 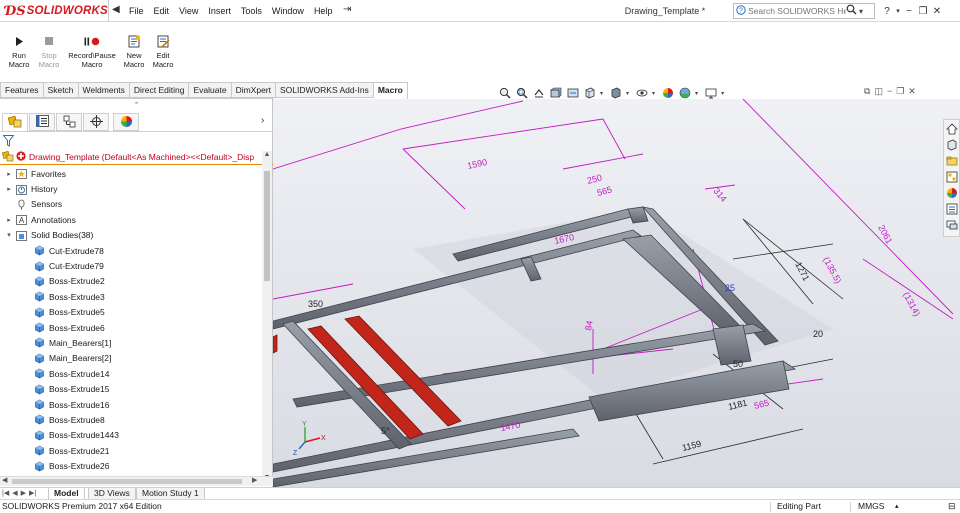 What do you see at coordinates (951, 160) in the screenshot?
I see `file-explorer-icon` at bounding box center [951, 160].